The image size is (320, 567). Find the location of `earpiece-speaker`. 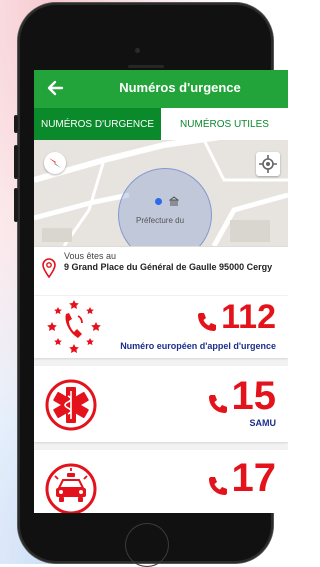

earpiece-speaker is located at coordinates (146, 66).